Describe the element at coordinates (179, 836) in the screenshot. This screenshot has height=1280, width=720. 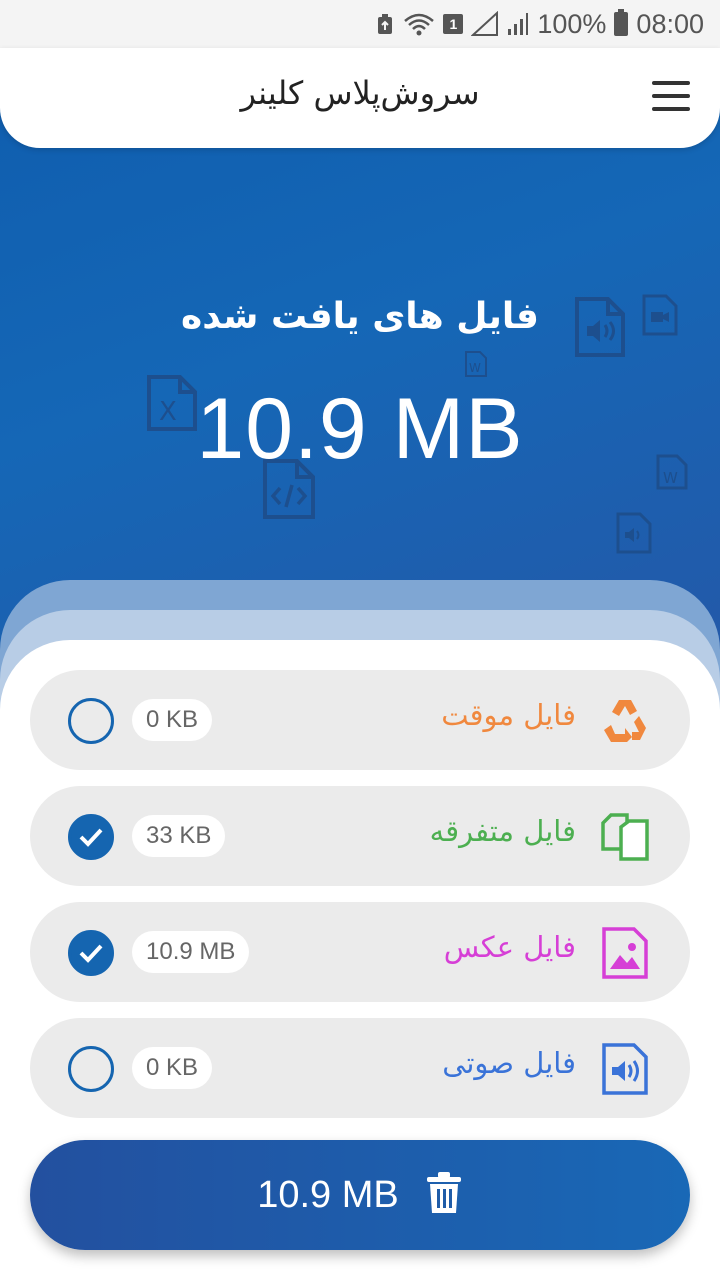
I see `misc-size: 33 KB` at that location.